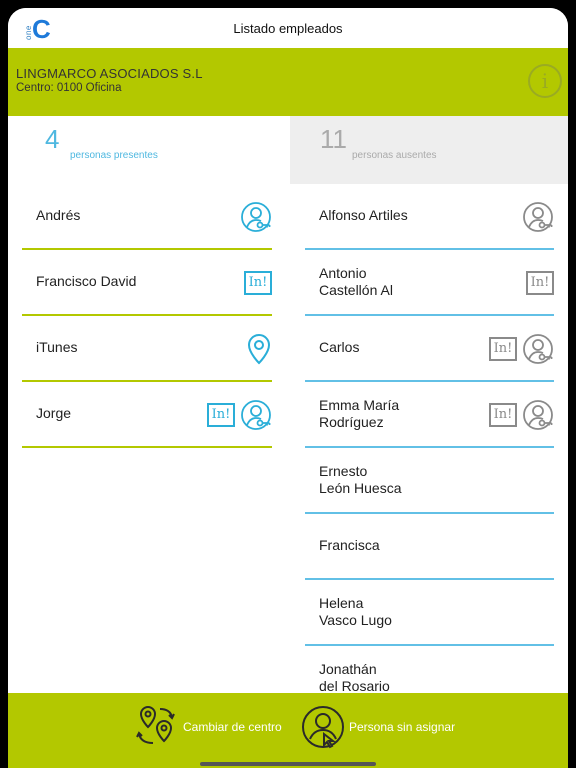 Image resolution: width=576 pixels, height=768 pixels. What do you see at coordinates (360, 479) in the screenshot?
I see `employee-name: Ernesto León Huesca` at bounding box center [360, 479].